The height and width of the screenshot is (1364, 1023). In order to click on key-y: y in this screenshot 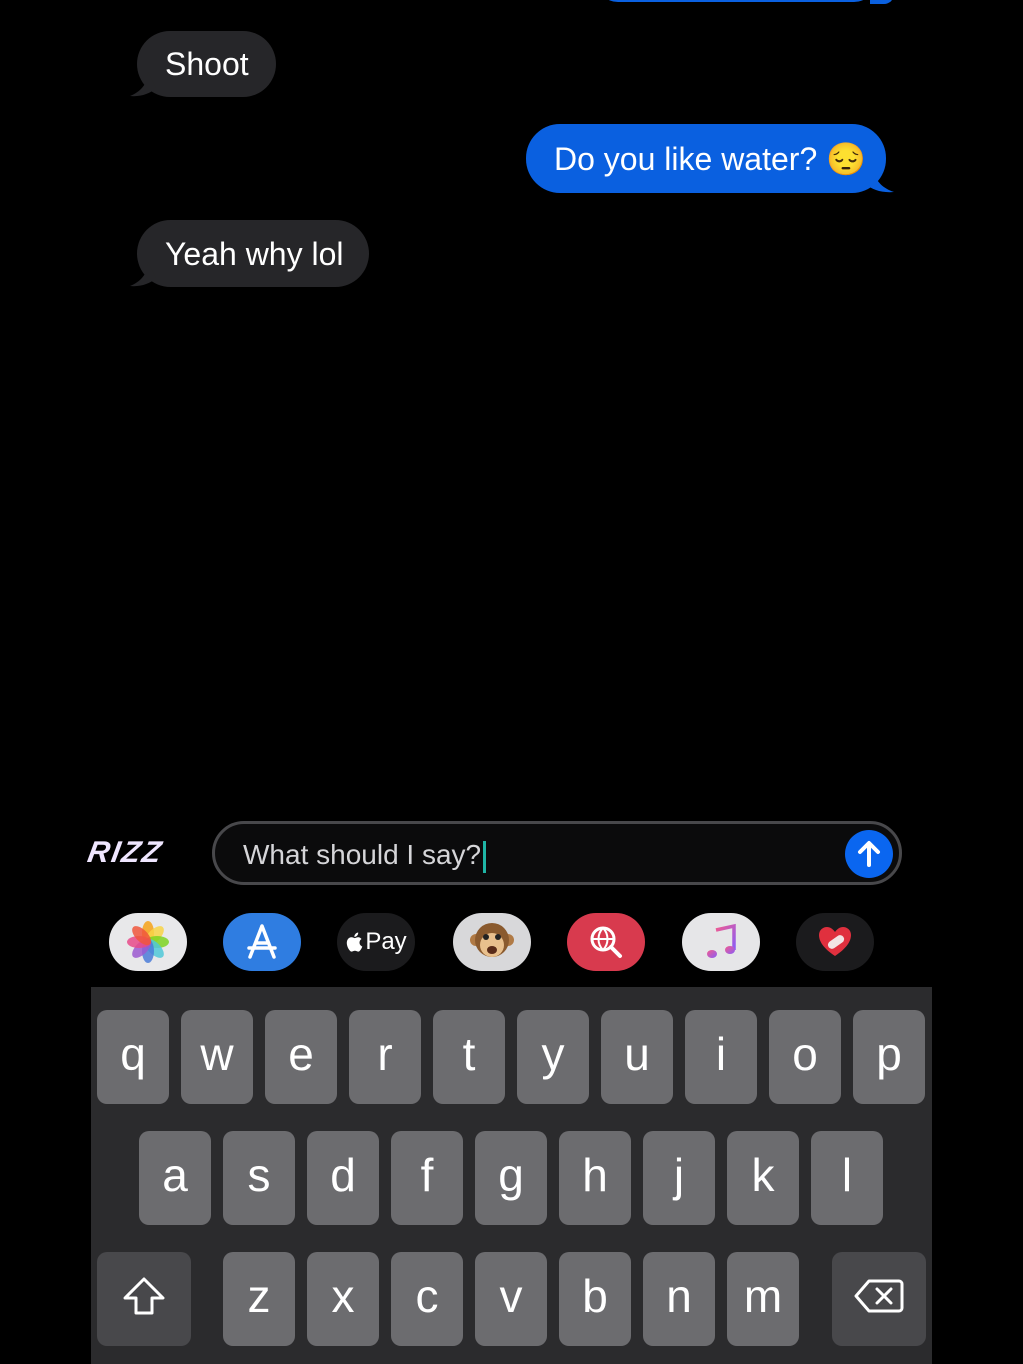, I will do `click(553, 1057)`.